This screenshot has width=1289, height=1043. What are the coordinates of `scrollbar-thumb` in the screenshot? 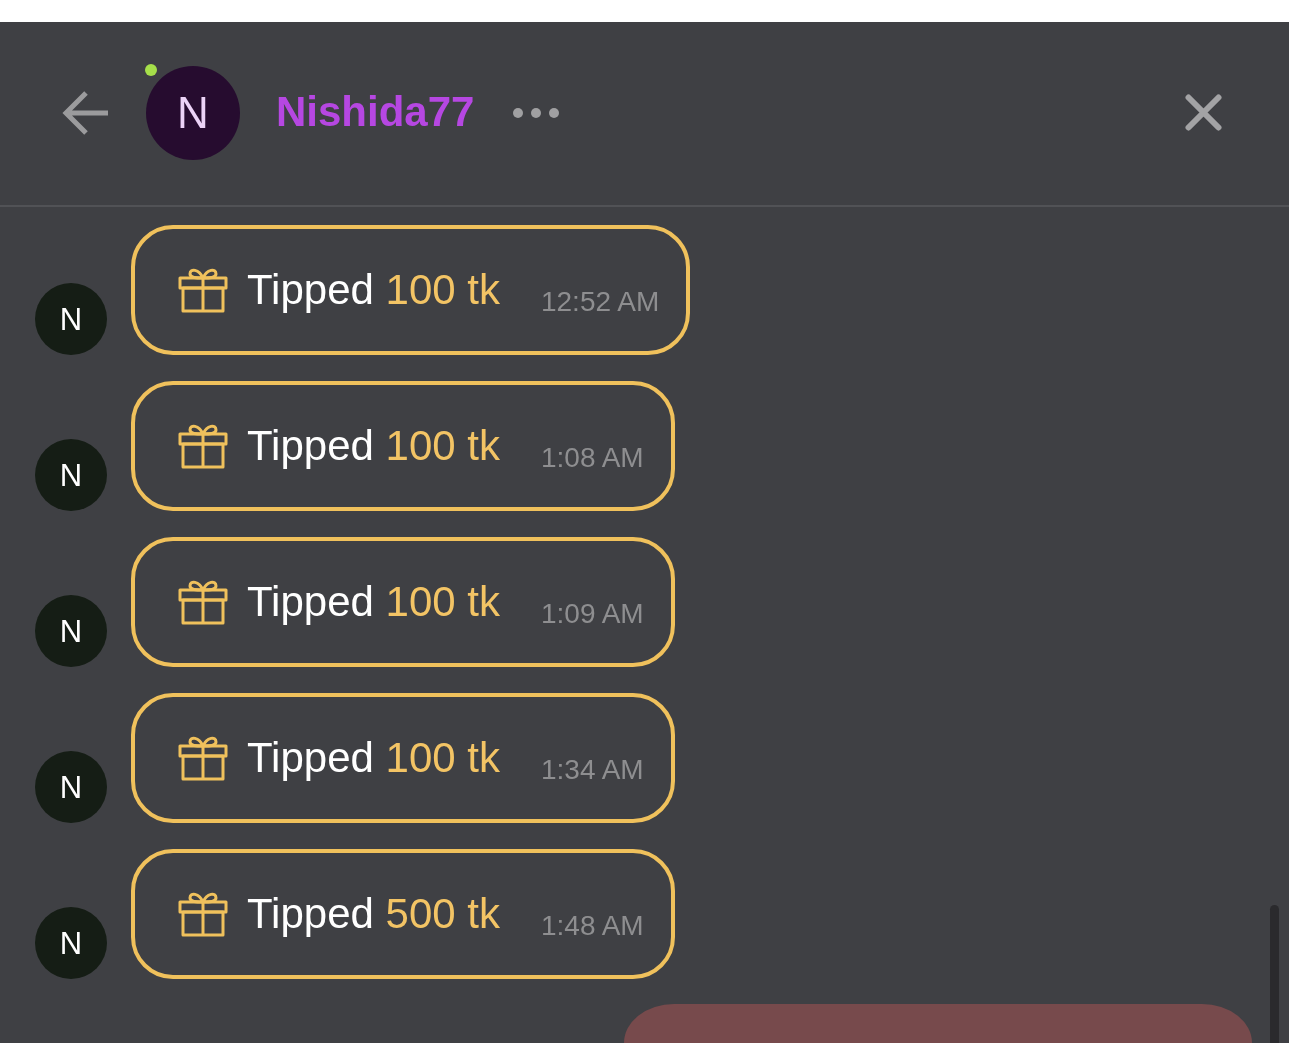 It's located at (1274, 974).